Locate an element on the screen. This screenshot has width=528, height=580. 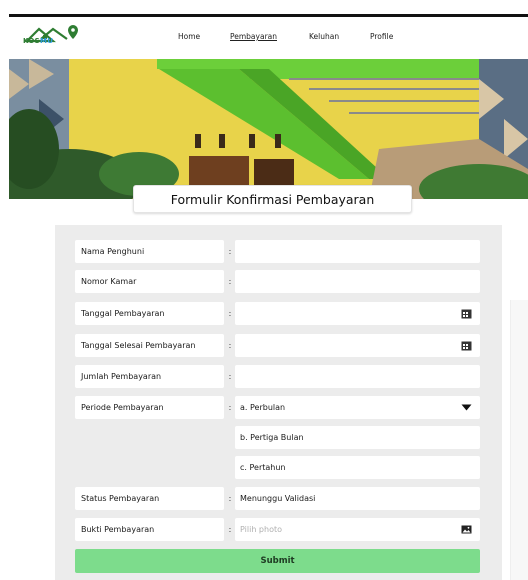
periode-pembayaran-select: a. Perbulan is located at coordinates (357, 407).